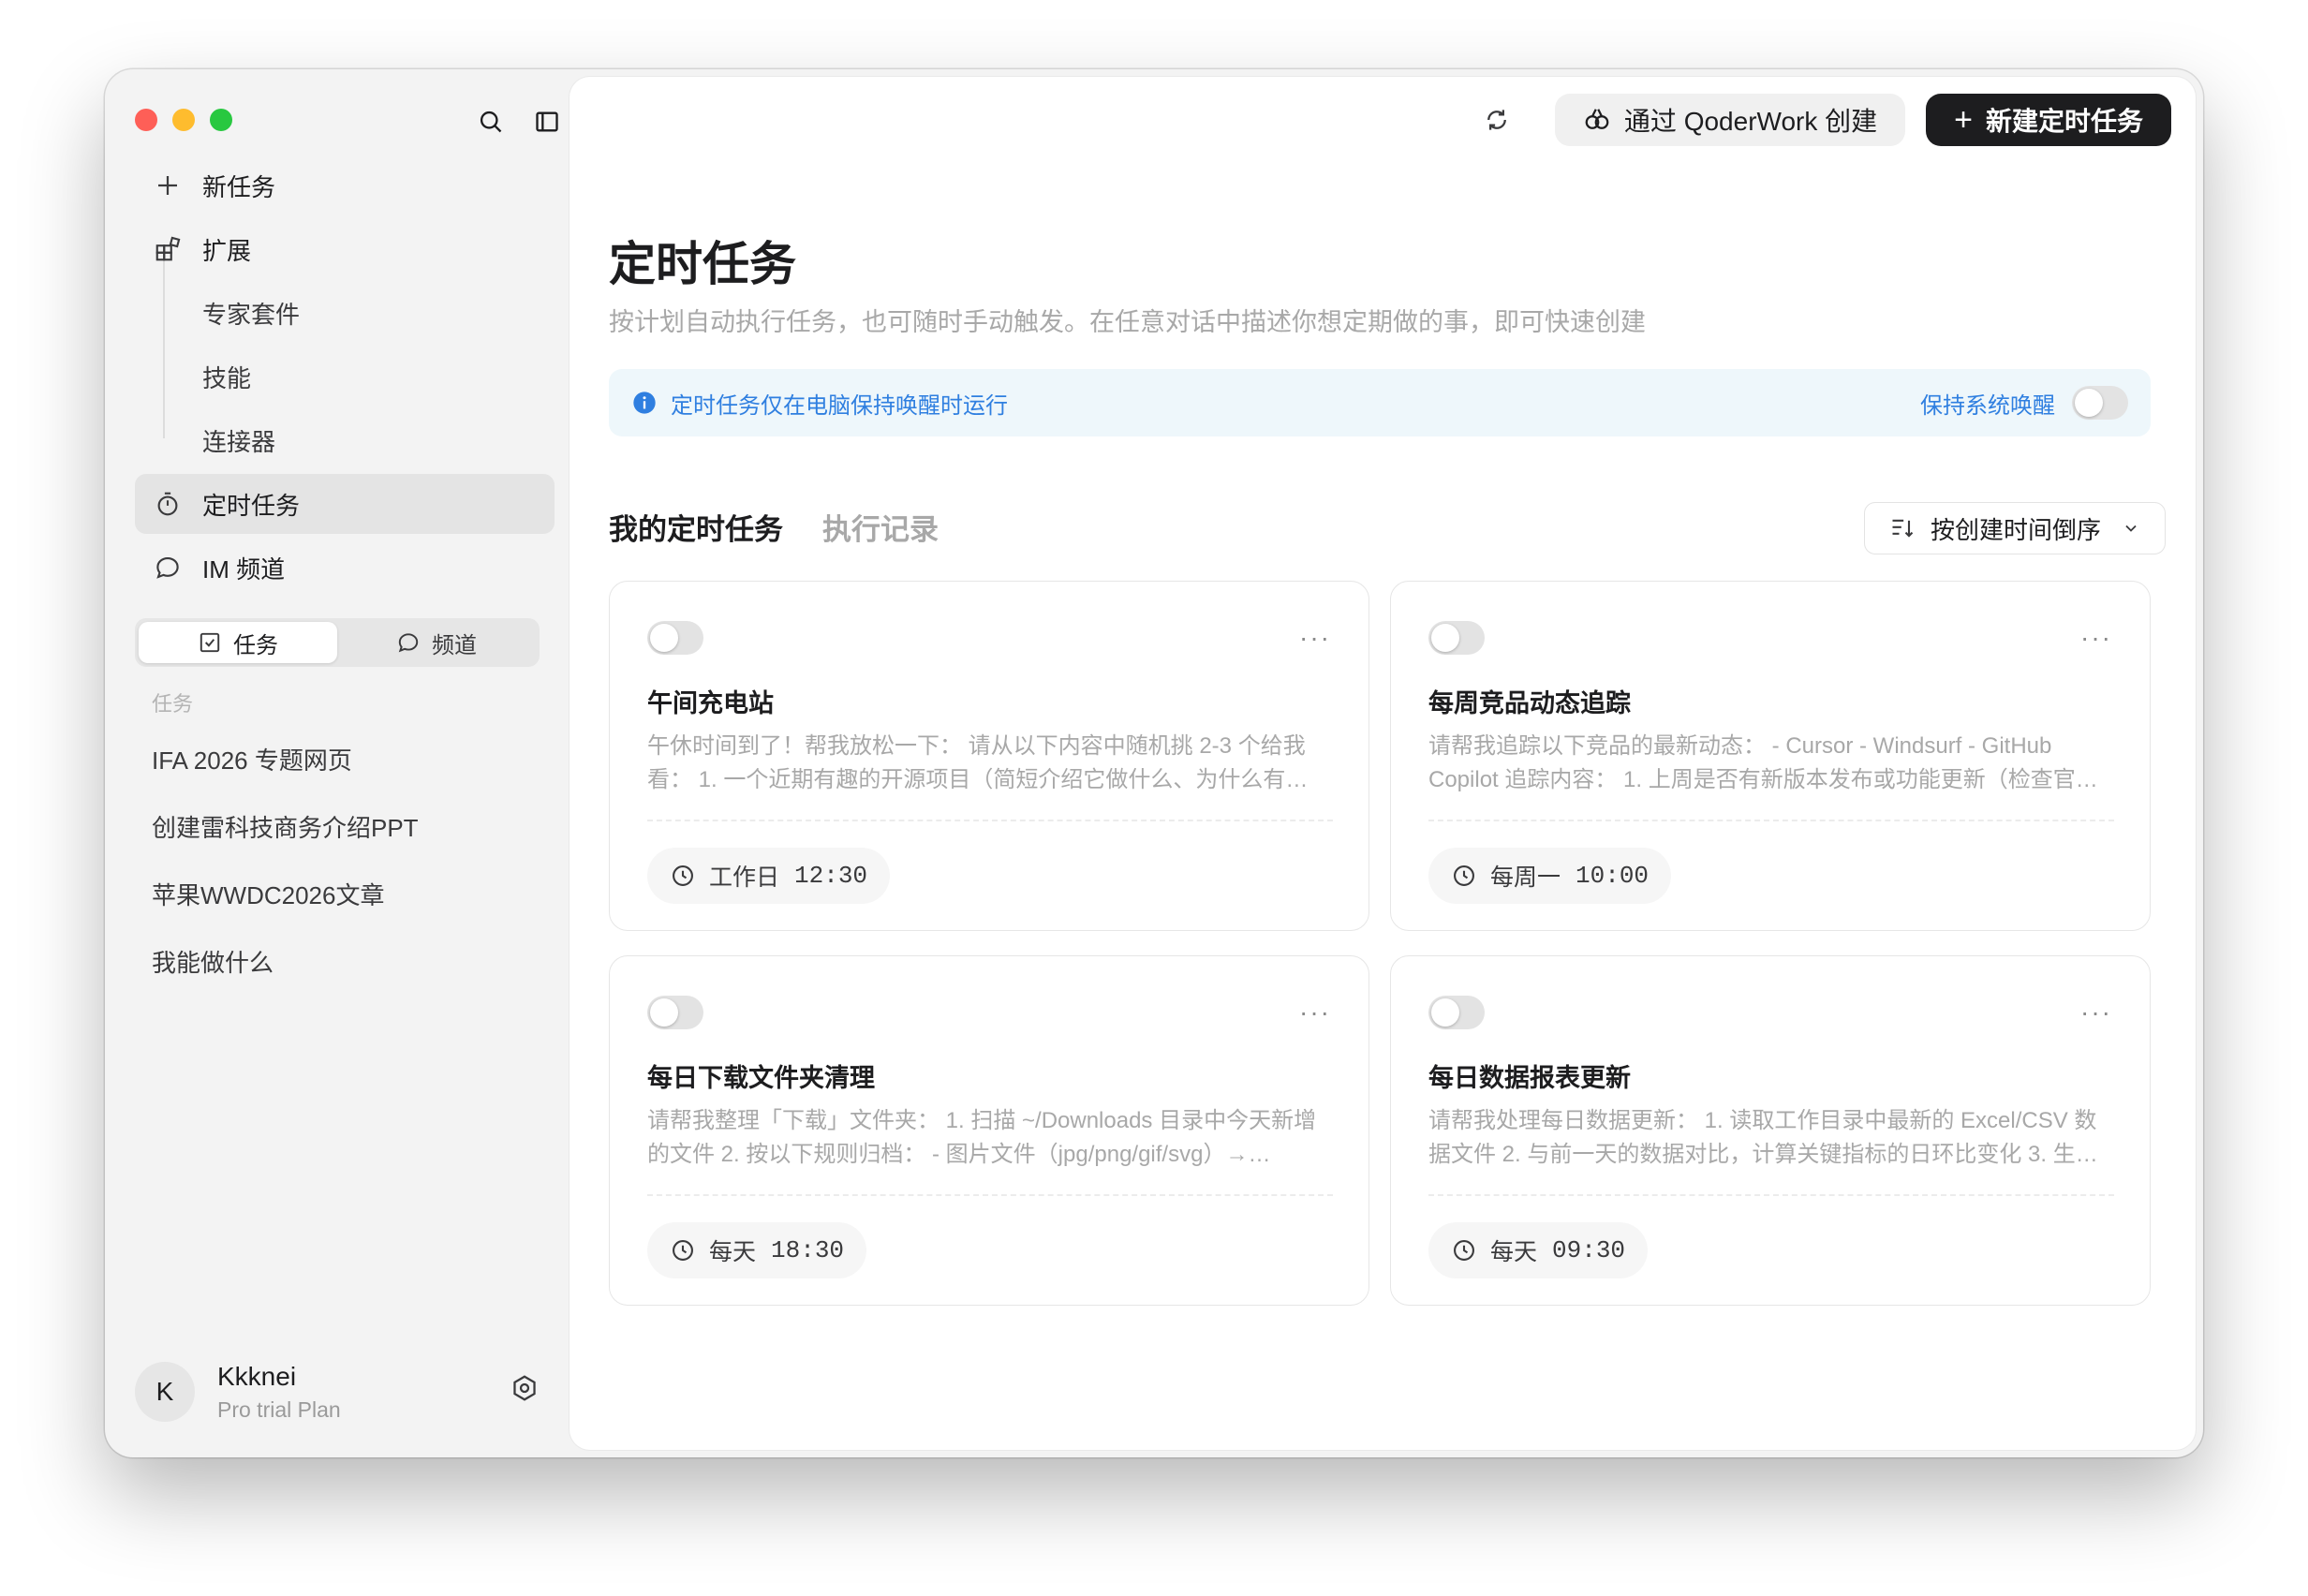  Describe the element at coordinates (1597, 119) in the screenshot. I see `qoderwork-logo-icon` at that location.